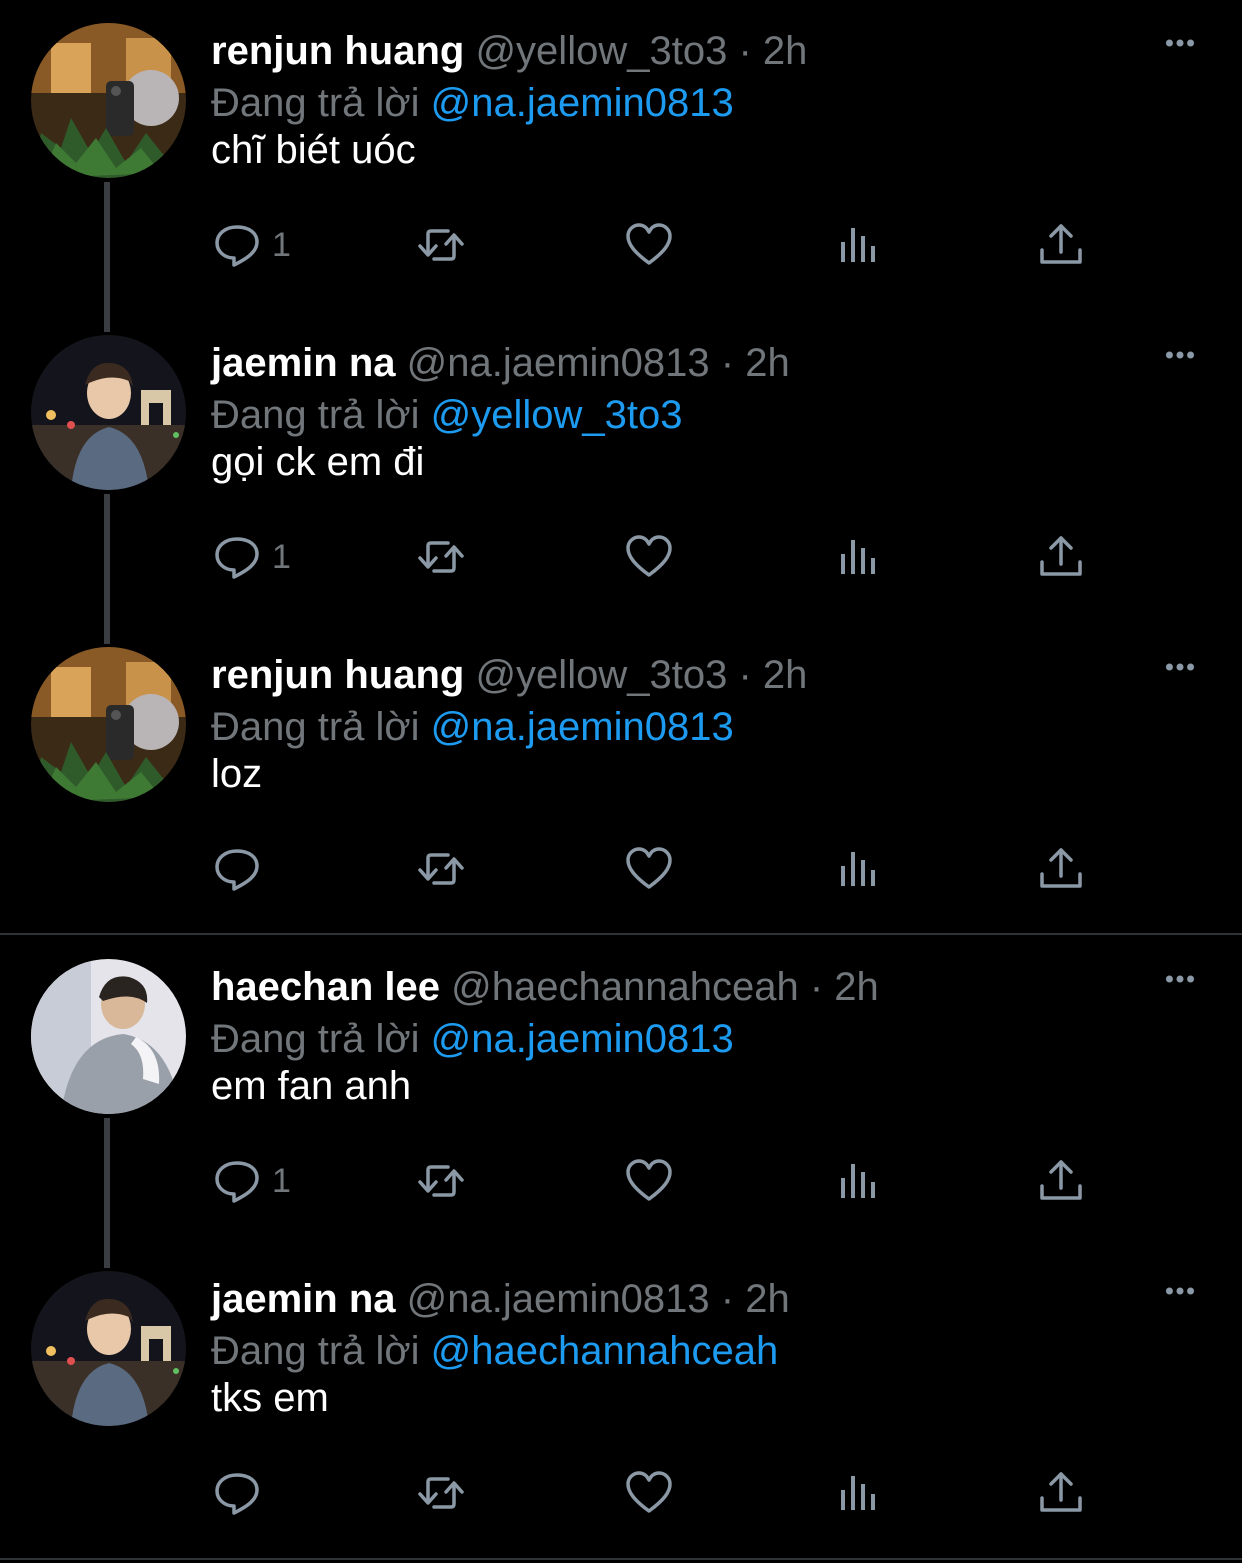  Describe the element at coordinates (237, 774) in the screenshot. I see `tweet-text: loz` at that location.